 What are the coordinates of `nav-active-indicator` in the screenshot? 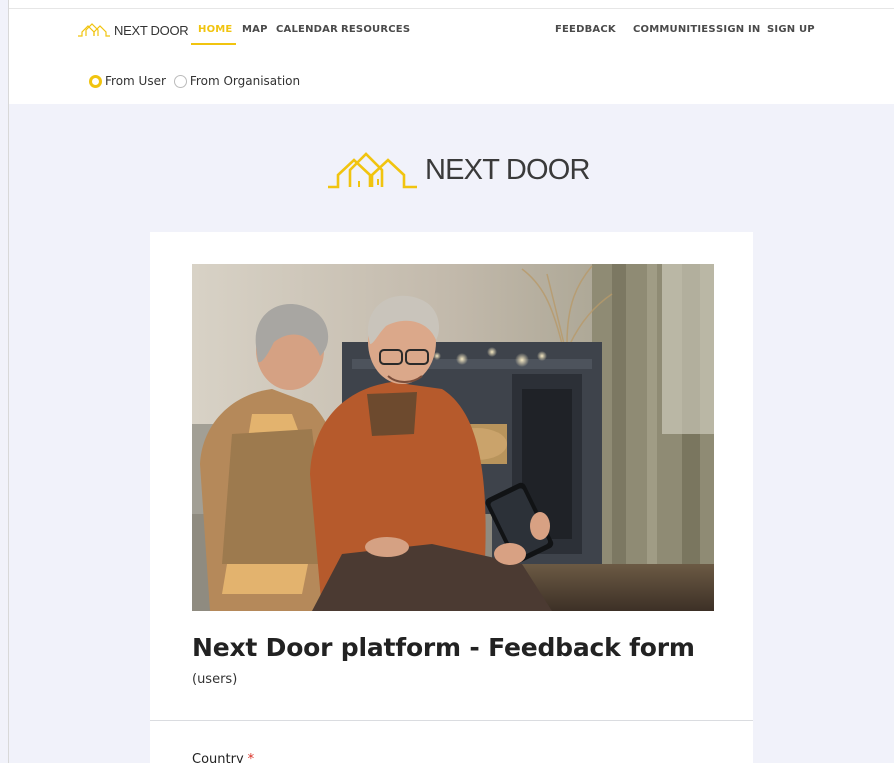 It's located at (213, 44).